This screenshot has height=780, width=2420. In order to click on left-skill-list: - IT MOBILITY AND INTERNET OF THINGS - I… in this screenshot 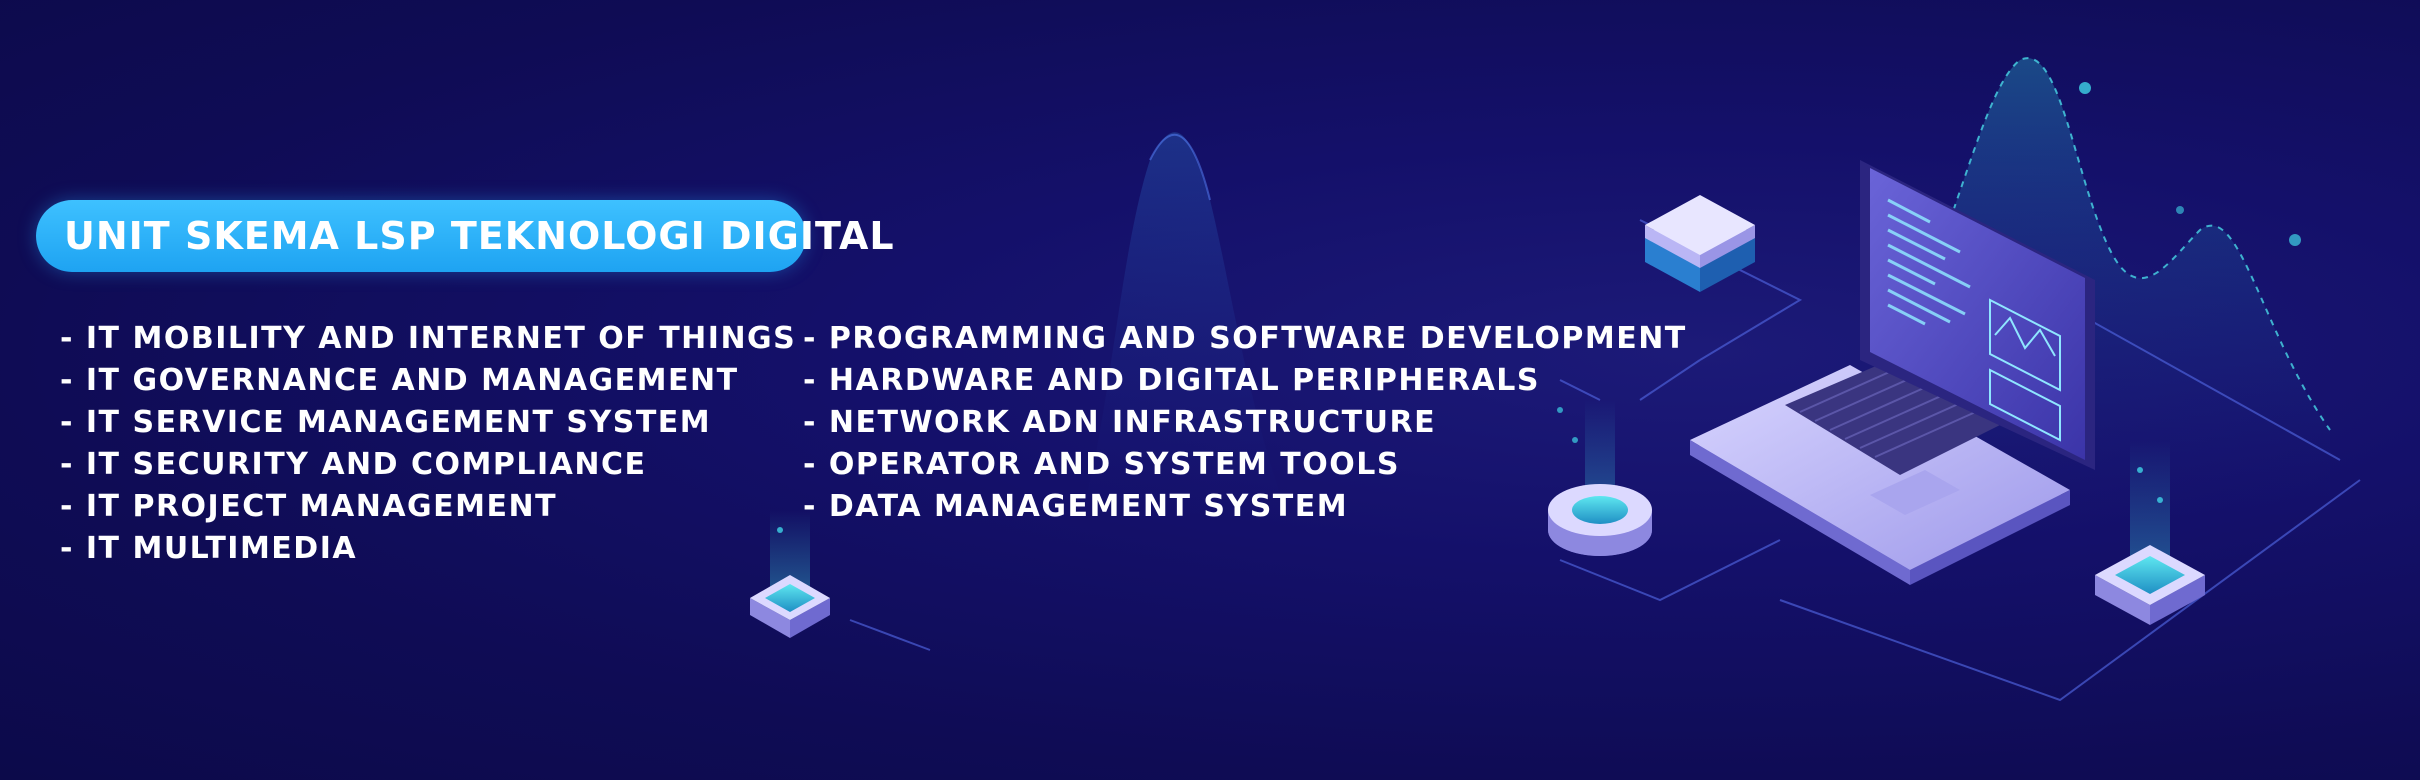, I will do `click(428, 444)`.